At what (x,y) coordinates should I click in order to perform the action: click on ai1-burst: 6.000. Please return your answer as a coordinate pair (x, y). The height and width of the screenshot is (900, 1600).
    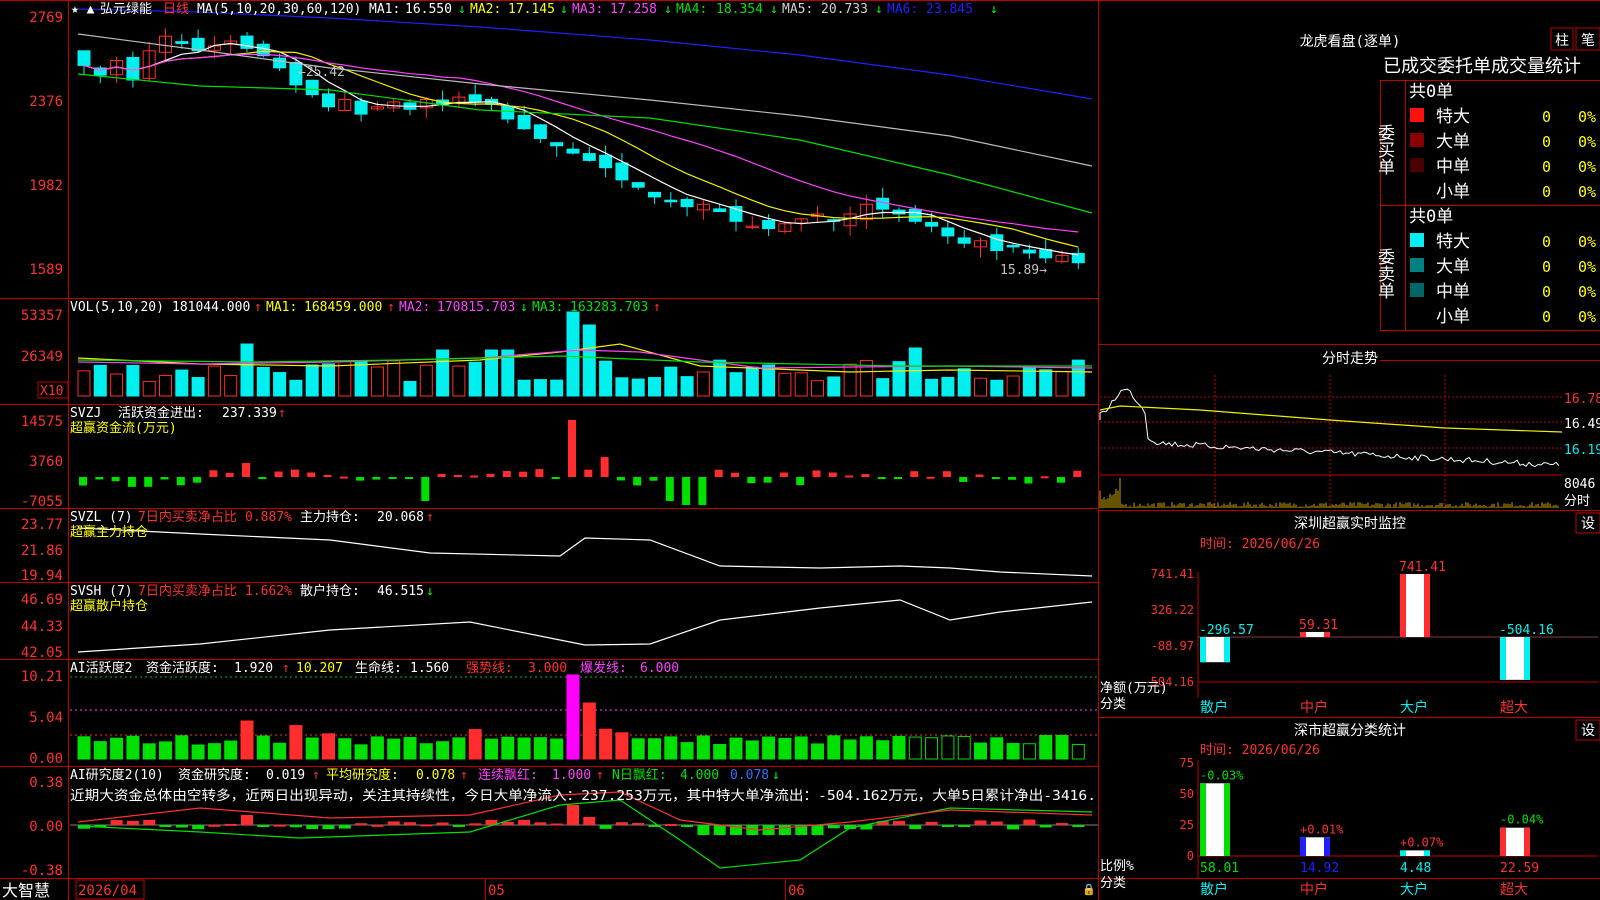
    Looking at the image, I should click on (659, 668).